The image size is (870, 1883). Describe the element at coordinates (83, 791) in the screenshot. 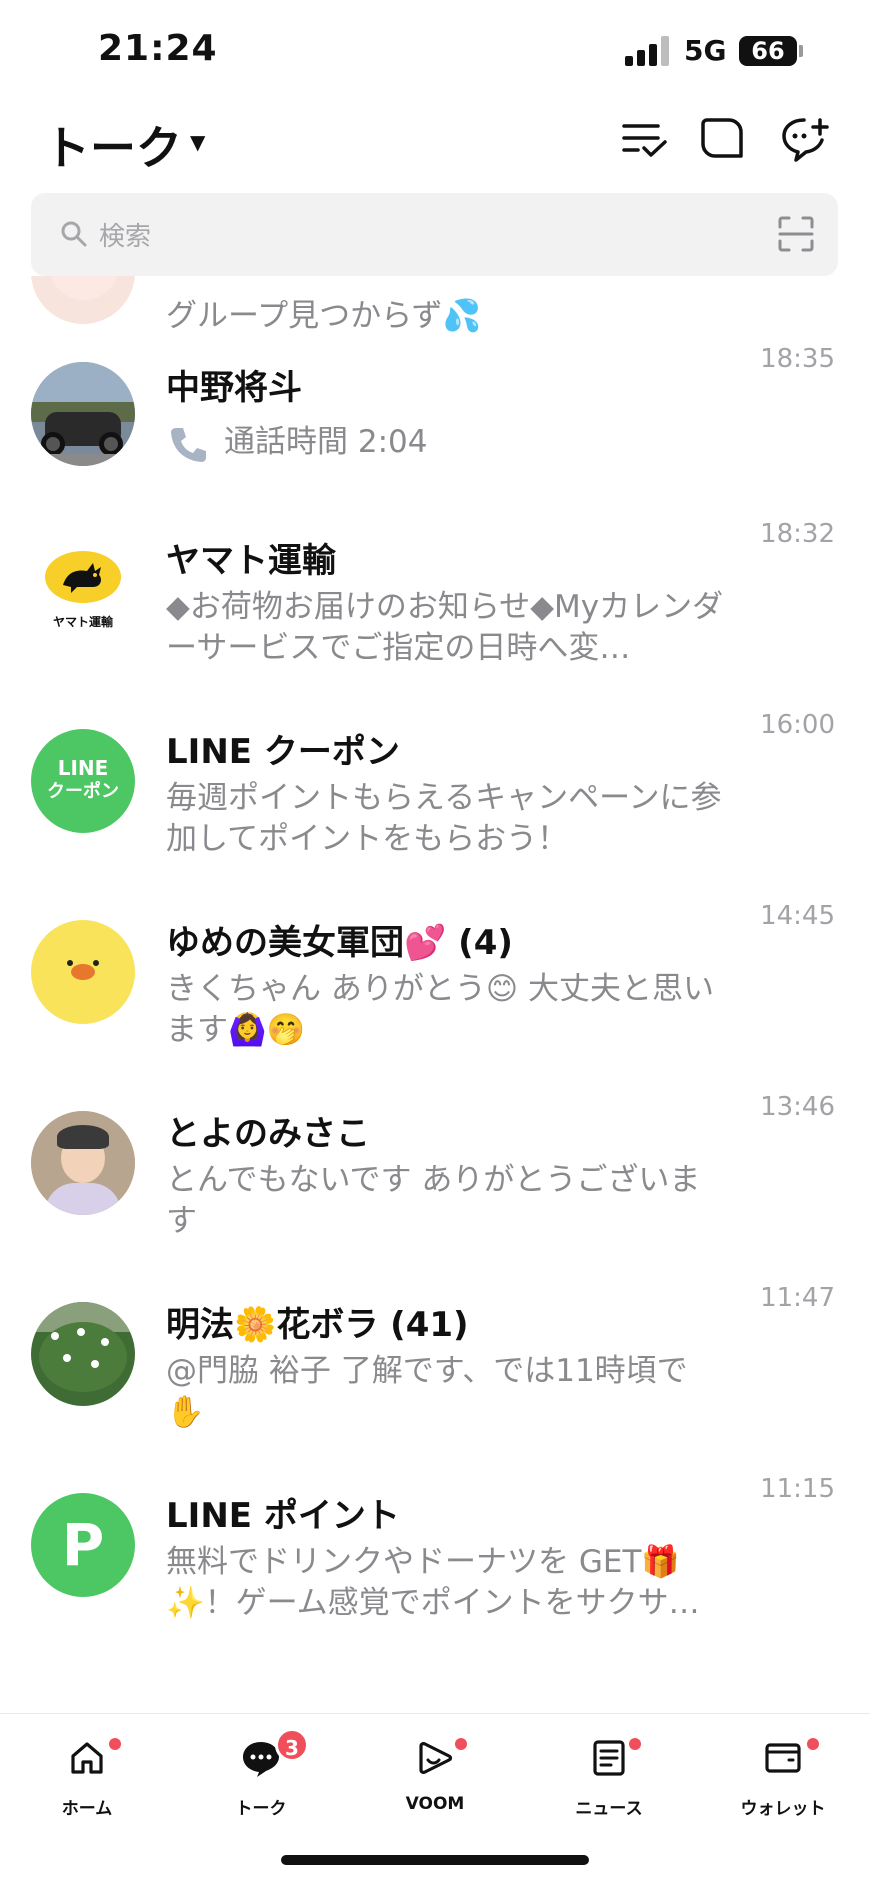

I see `avatar-label-coupon: クーポン` at that location.